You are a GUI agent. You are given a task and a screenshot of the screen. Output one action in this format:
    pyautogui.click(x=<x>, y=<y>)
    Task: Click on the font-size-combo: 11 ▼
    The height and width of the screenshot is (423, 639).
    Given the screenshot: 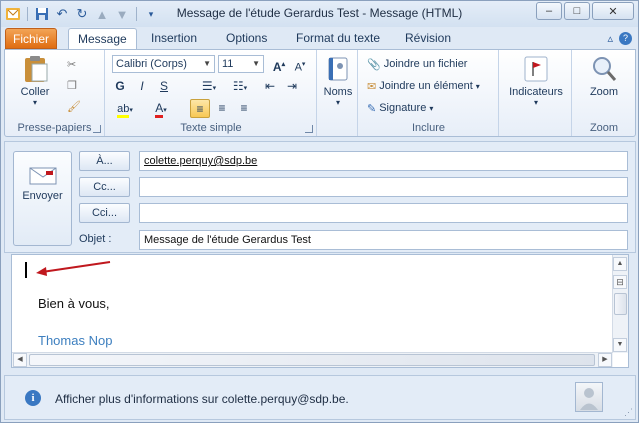 What is the action you would take?
    pyautogui.click(x=241, y=64)
    